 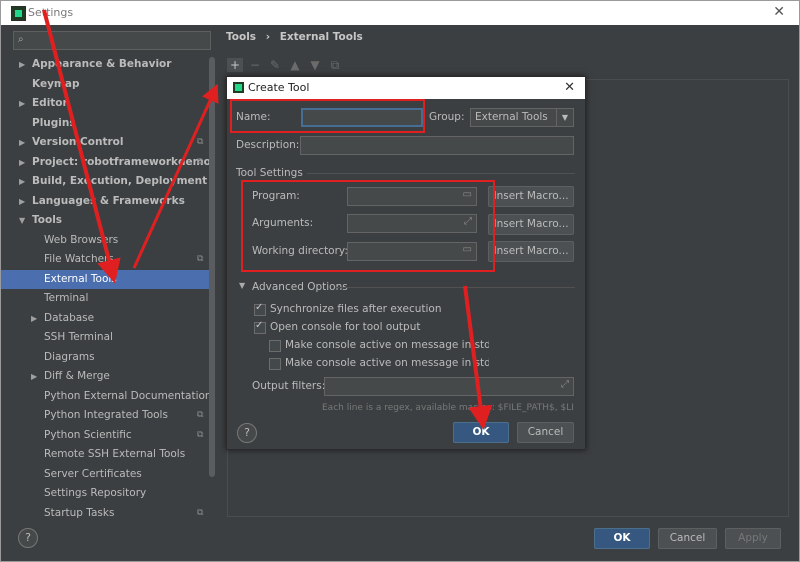 What do you see at coordinates (260, 309) in the screenshot?
I see `sync-files-checkbox` at bounding box center [260, 309].